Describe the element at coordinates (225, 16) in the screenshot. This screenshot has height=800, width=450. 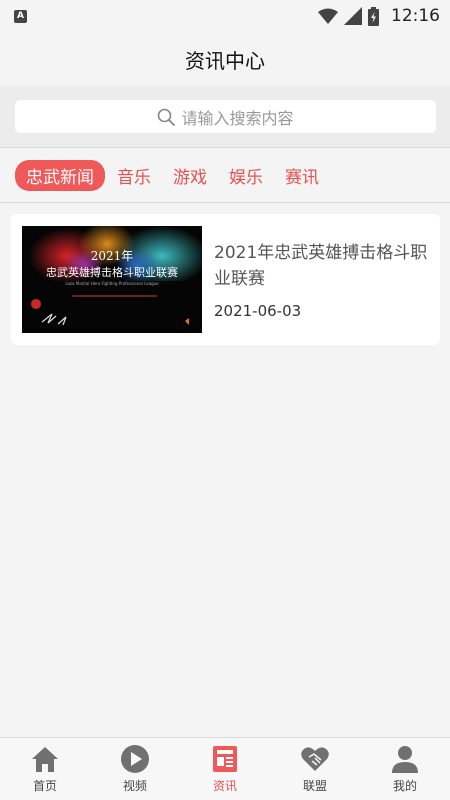
I see `status-bar: A 12:16` at that location.